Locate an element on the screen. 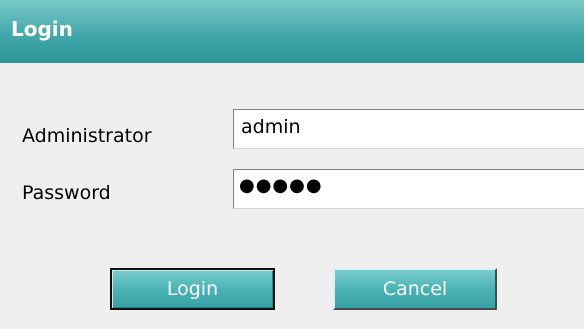  password-input-value: ●●●●● is located at coordinates (281, 185).